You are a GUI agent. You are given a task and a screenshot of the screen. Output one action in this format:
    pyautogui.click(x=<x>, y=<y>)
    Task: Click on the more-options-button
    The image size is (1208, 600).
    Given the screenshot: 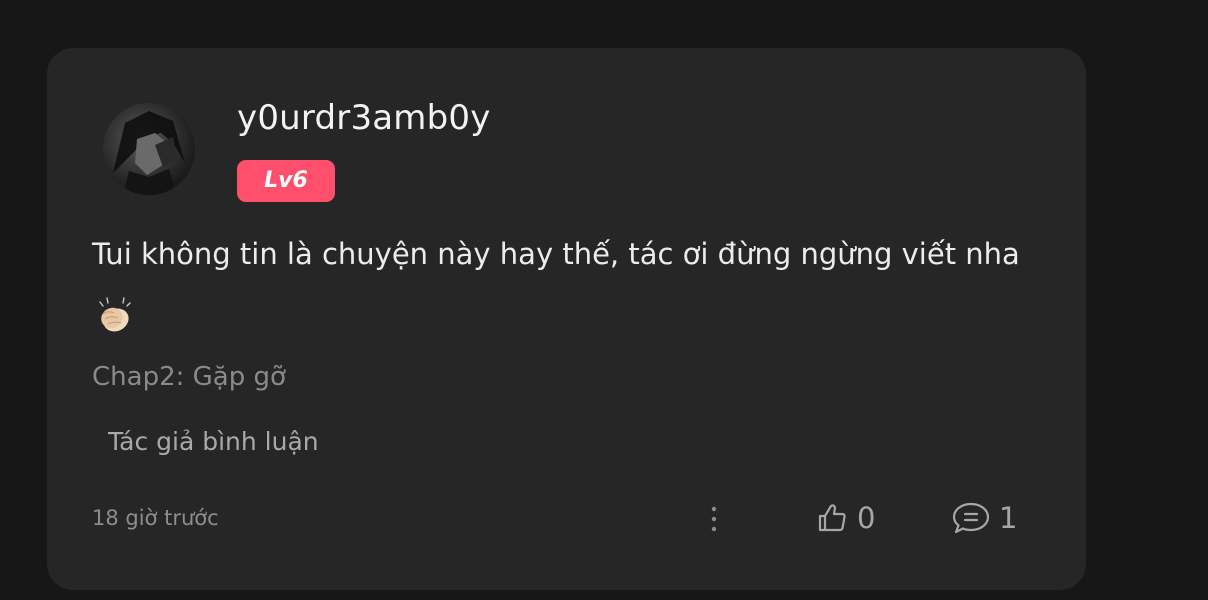 What is the action you would take?
    pyautogui.click(x=714, y=519)
    